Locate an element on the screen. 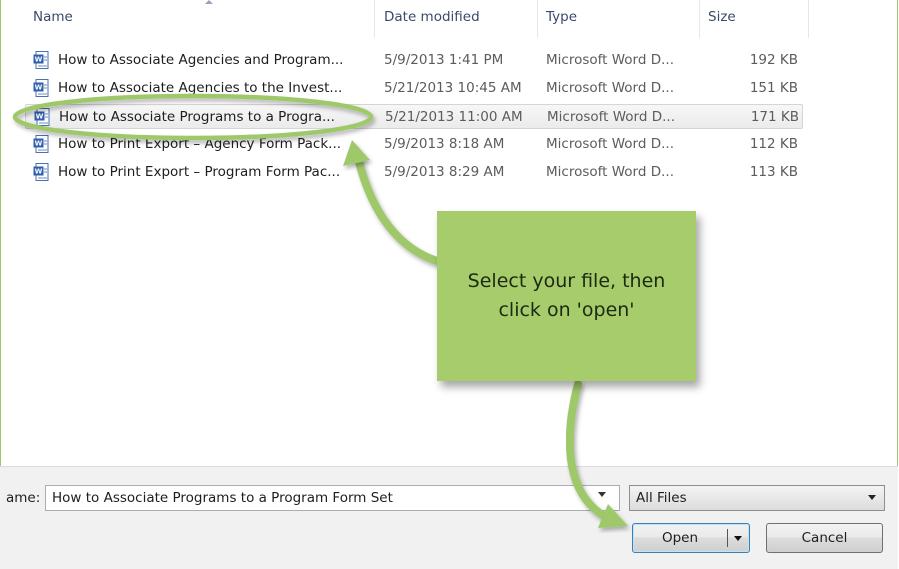  arrow-to-open is located at coordinates (586, 450).